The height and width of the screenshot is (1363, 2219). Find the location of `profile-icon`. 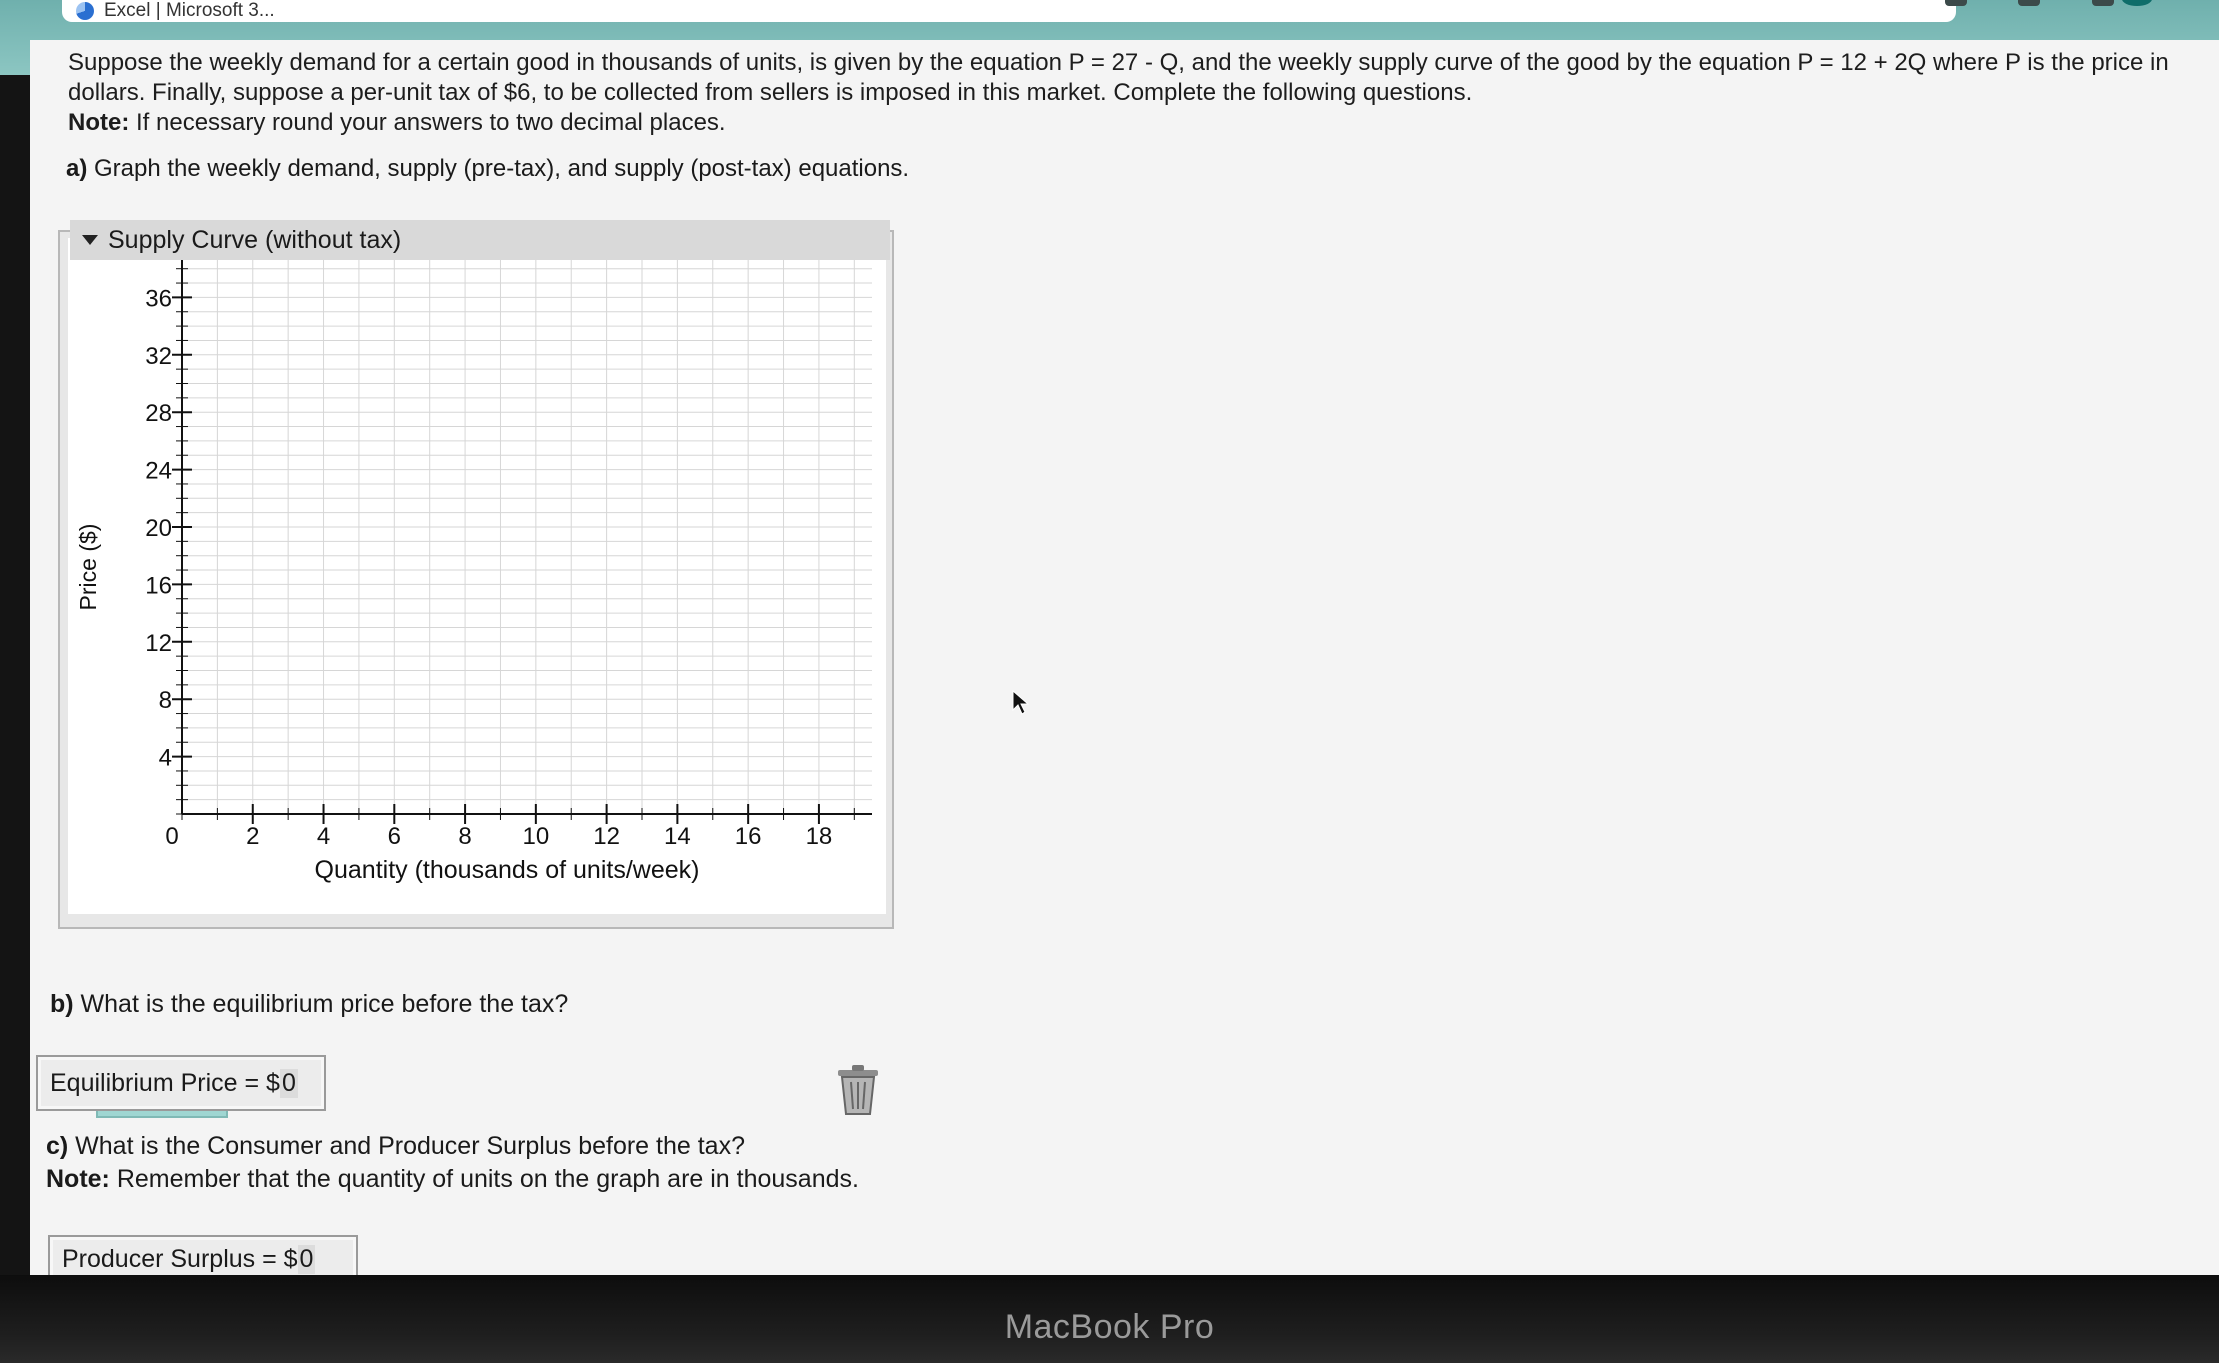

profile-icon is located at coordinates (2137, 3).